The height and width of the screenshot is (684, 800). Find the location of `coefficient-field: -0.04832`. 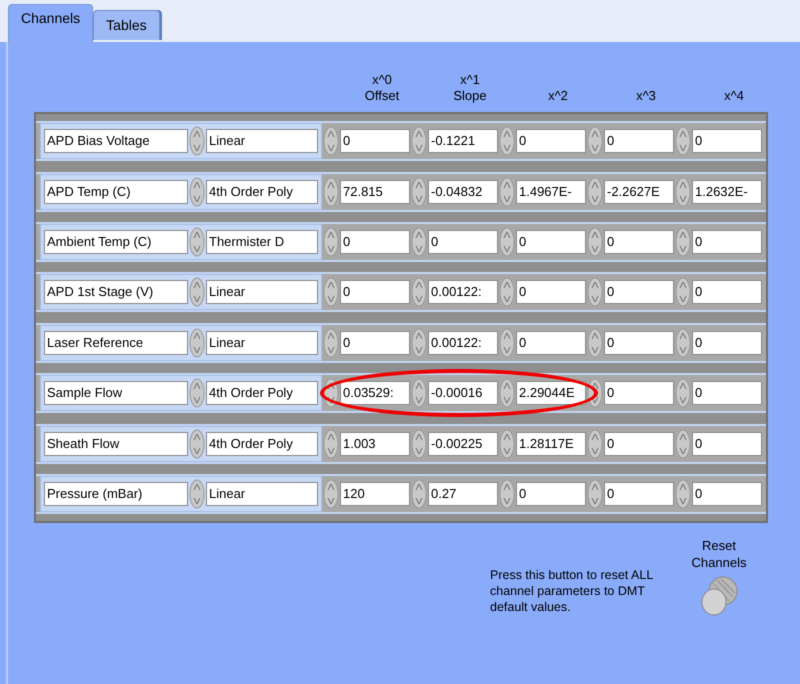

coefficient-field: -0.04832 is located at coordinates (463, 192).